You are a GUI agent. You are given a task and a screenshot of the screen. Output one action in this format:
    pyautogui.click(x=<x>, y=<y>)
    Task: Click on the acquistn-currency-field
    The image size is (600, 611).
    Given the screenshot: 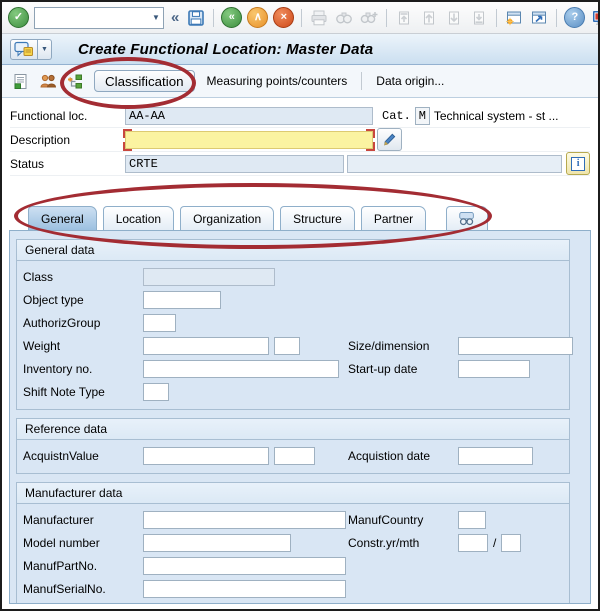 What is the action you would take?
    pyautogui.click(x=294, y=455)
    